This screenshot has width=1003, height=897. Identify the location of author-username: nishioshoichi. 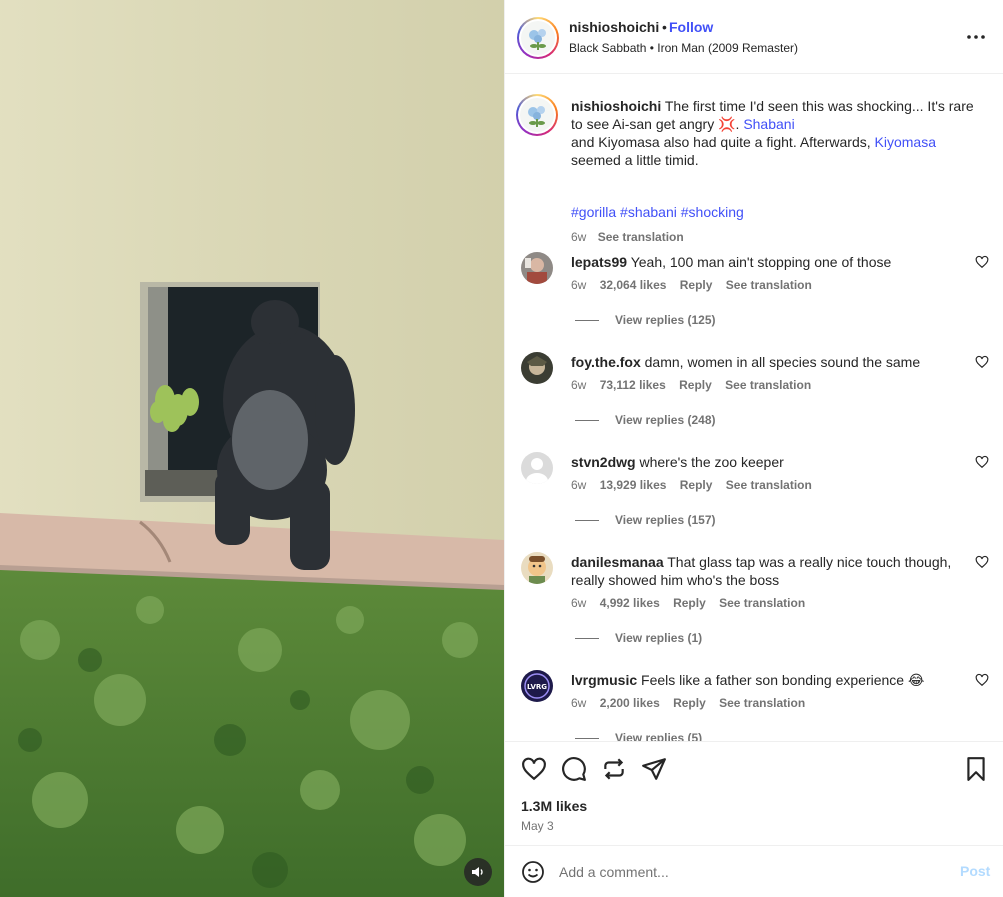
(614, 27).